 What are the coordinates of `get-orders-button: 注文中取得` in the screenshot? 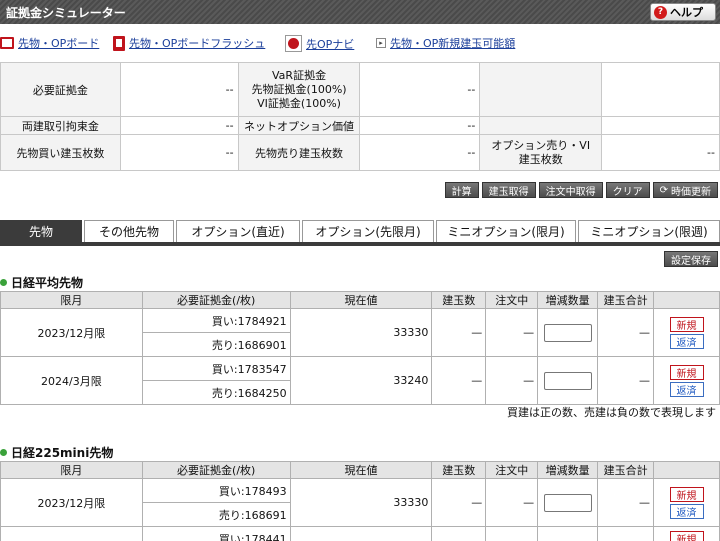 It's located at (570, 190).